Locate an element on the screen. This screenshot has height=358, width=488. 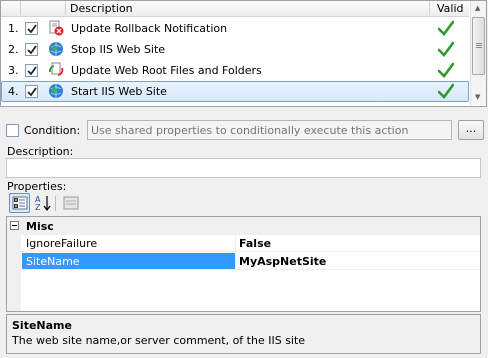
action-row: 1. Update Rollback Notification is located at coordinates (235, 28).